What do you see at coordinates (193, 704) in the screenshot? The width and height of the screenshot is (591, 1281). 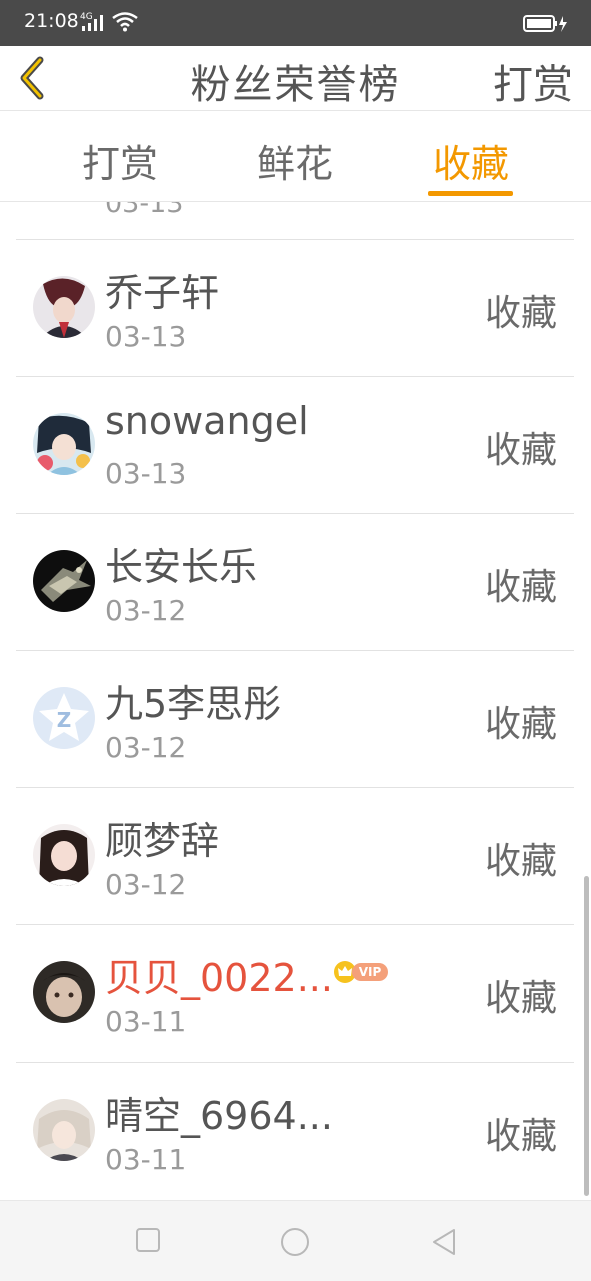 I see `user-name: 九5李思彤` at bounding box center [193, 704].